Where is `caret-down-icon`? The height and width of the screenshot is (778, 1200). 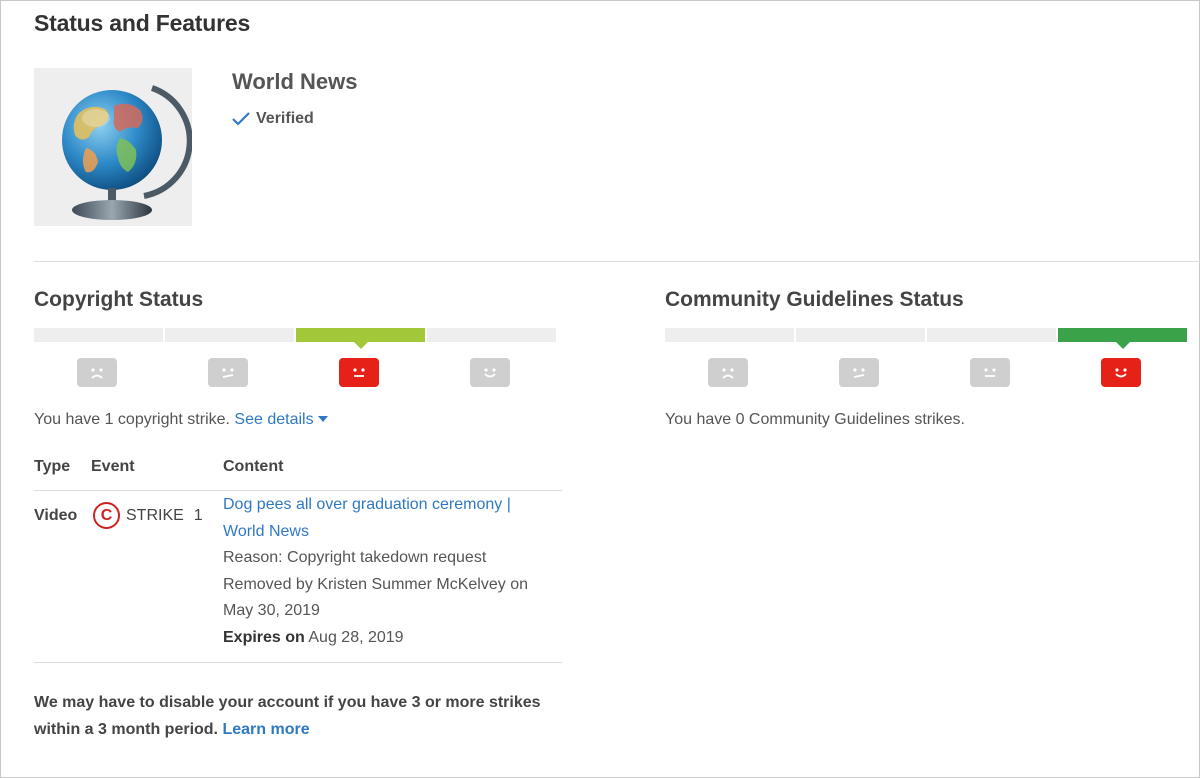 caret-down-icon is located at coordinates (322, 418).